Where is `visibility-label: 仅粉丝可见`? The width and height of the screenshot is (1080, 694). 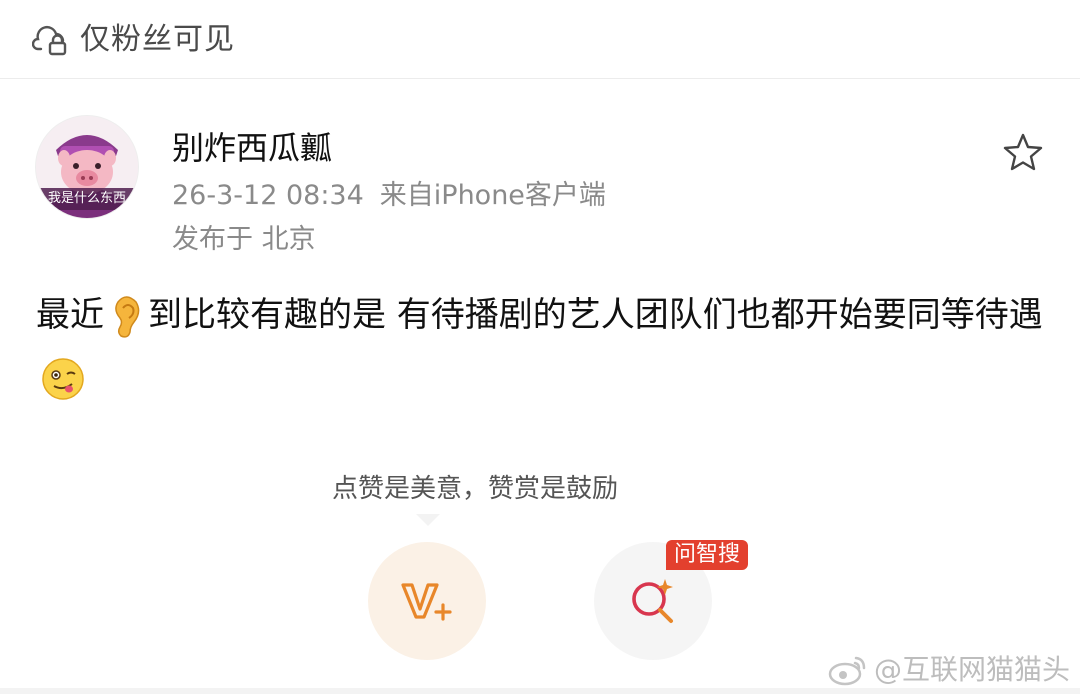
visibility-label: 仅粉丝可见 is located at coordinates (157, 39).